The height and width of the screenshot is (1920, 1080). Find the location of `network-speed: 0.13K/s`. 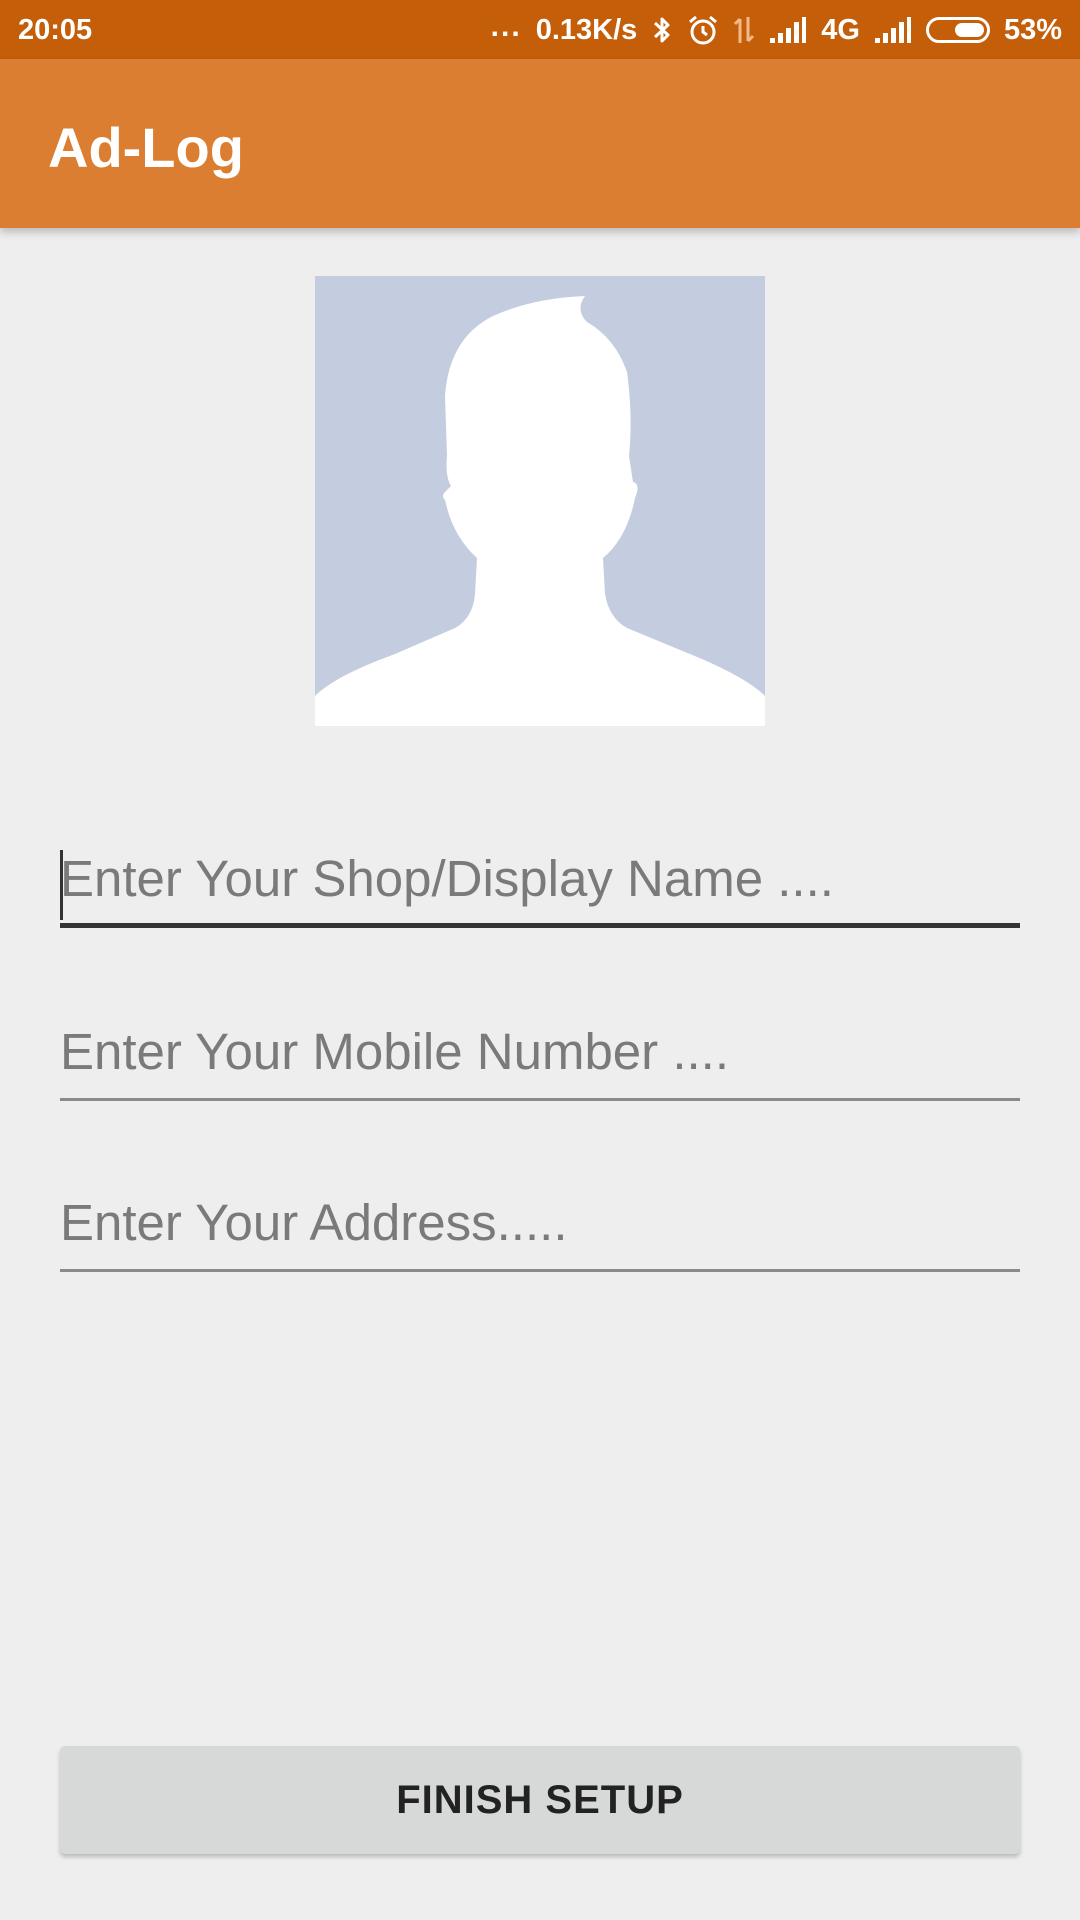

network-speed: 0.13K/s is located at coordinates (586, 29).